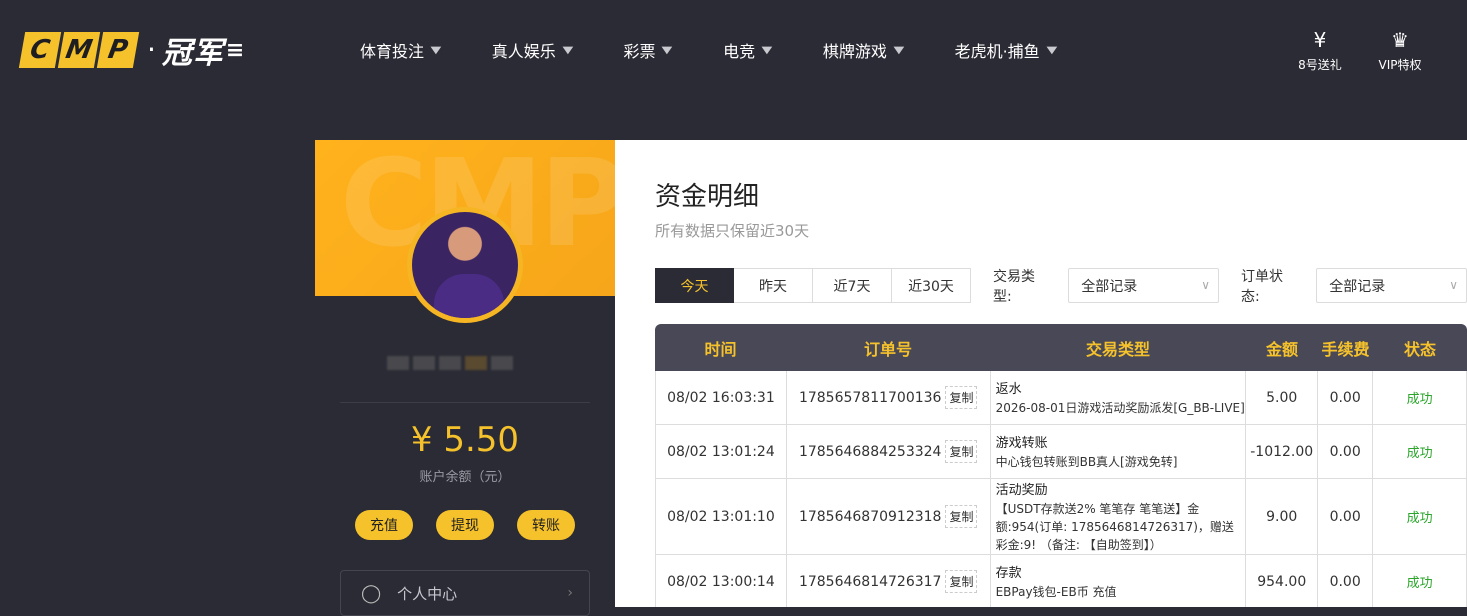 The image size is (1467, 616). Describe the element at coordinates (371, 593) in the screenshot. I see `user-icon: ◯` at that location.